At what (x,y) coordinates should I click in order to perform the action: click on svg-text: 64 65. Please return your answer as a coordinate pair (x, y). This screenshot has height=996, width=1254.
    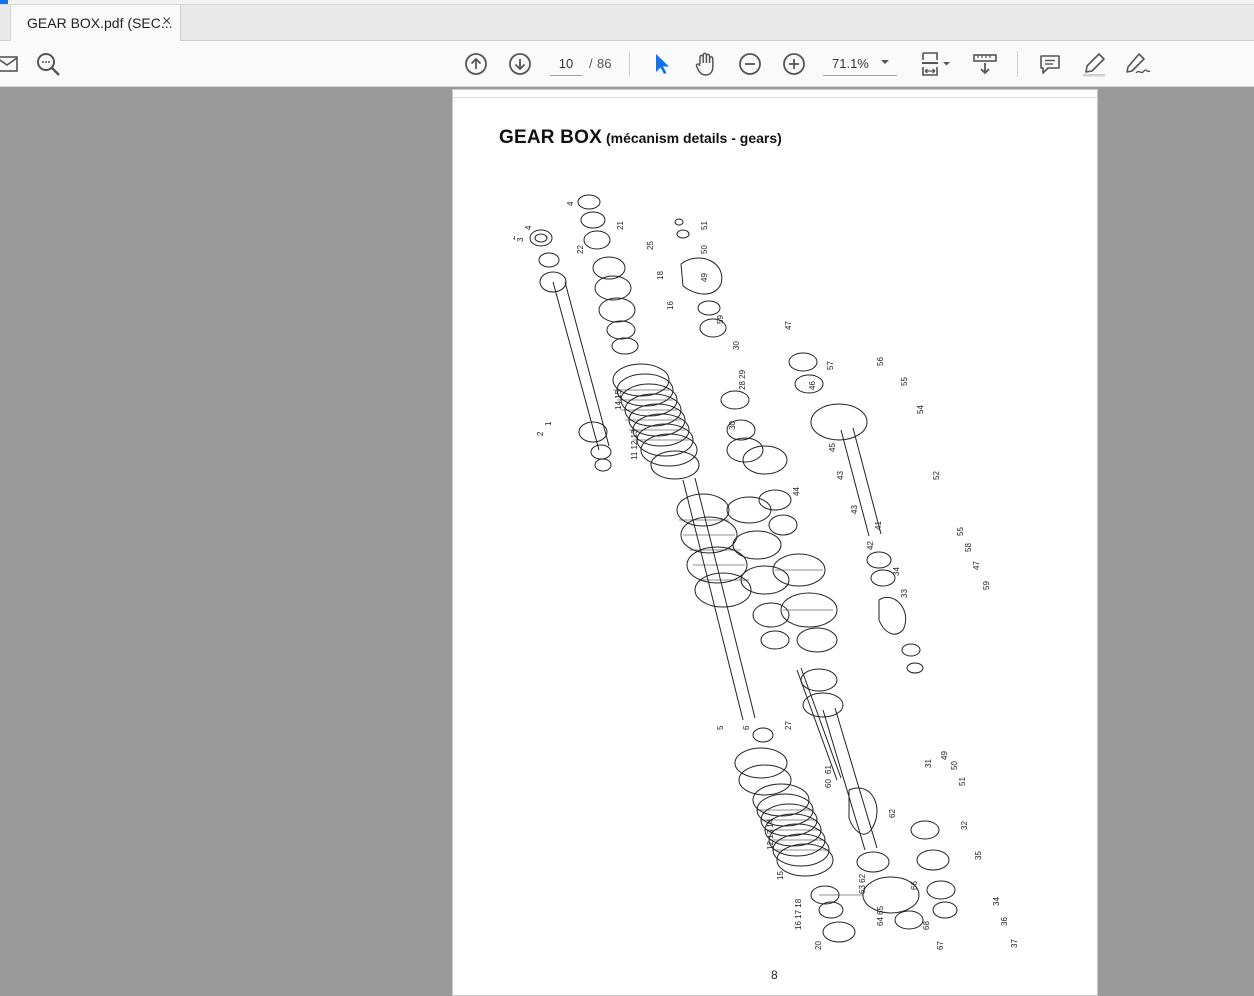
    Looking at the image, I should click on (880, 915).